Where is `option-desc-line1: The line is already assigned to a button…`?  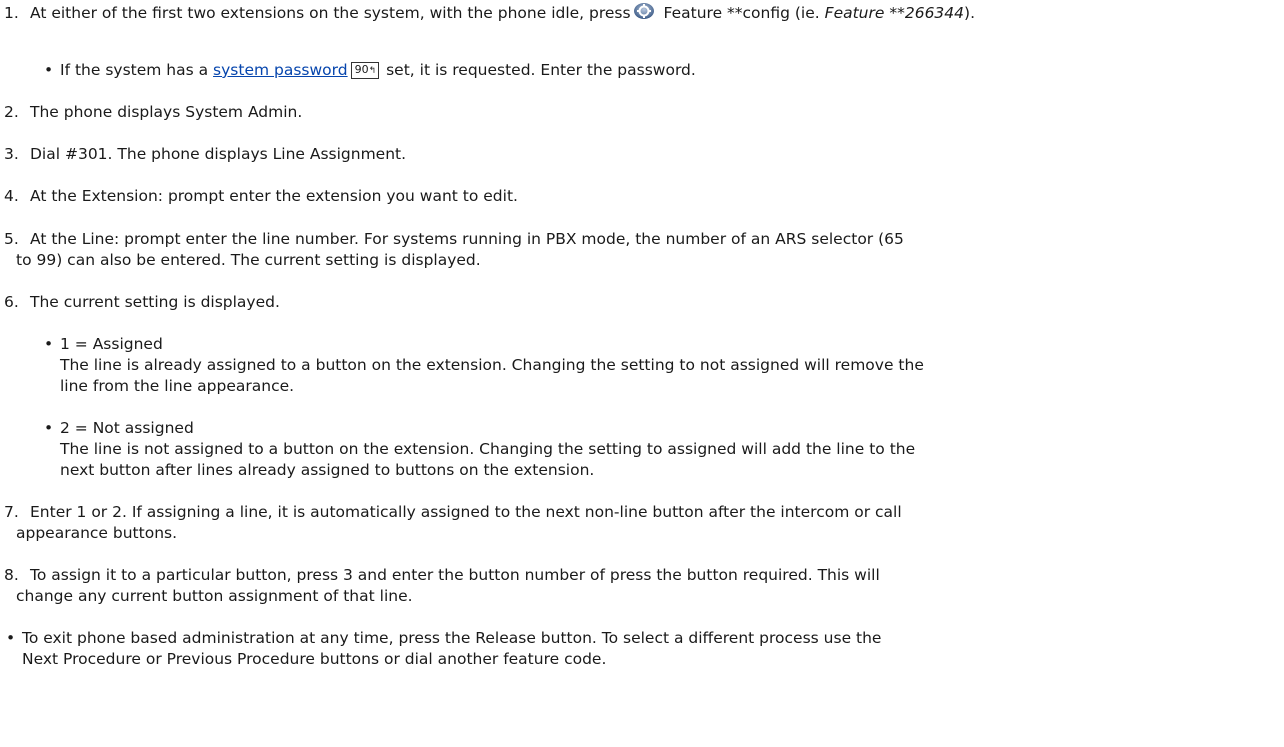 option-desc-line1: The line is already assigned to a button… is located at coordinates (492, 365).